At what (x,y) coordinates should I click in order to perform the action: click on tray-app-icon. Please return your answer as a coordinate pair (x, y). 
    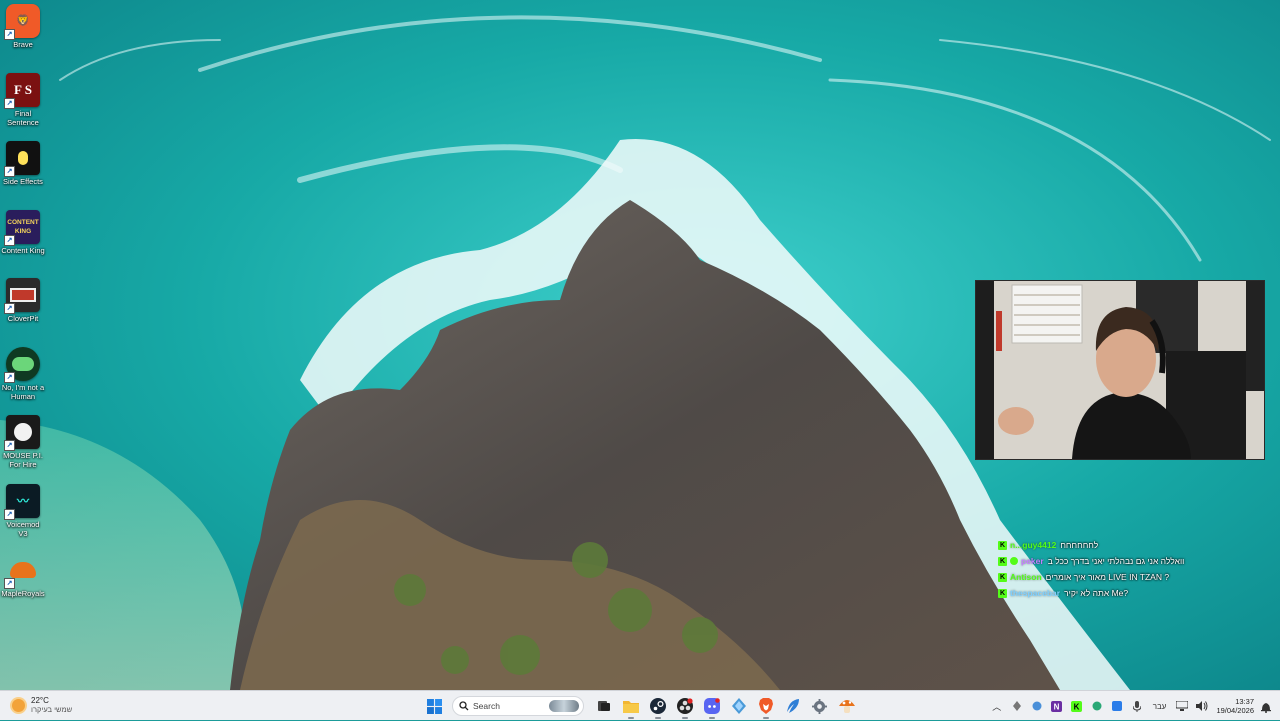
    Looking at the image, I should click on (1017, 706).